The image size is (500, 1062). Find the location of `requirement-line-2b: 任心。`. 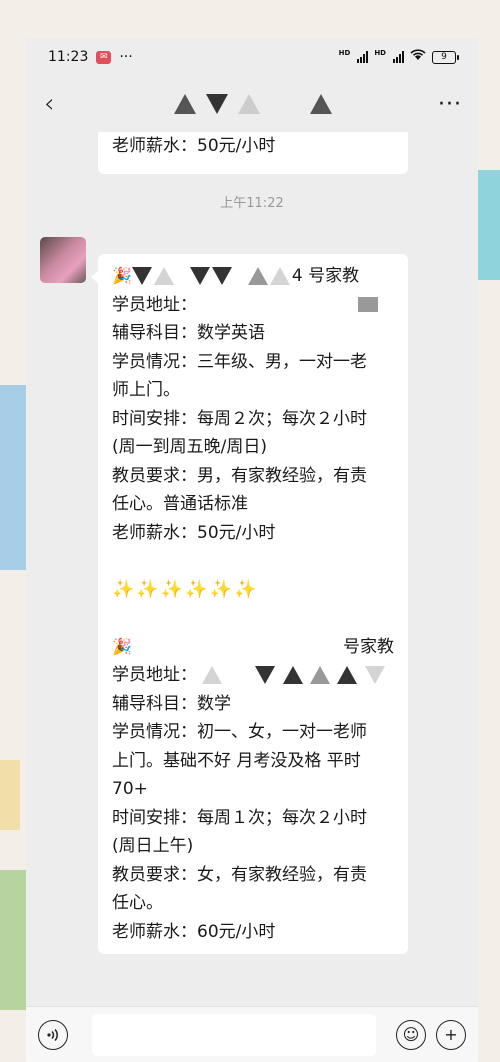

requirement-line-2b: 任心。 is located at coordinates (137, 903).